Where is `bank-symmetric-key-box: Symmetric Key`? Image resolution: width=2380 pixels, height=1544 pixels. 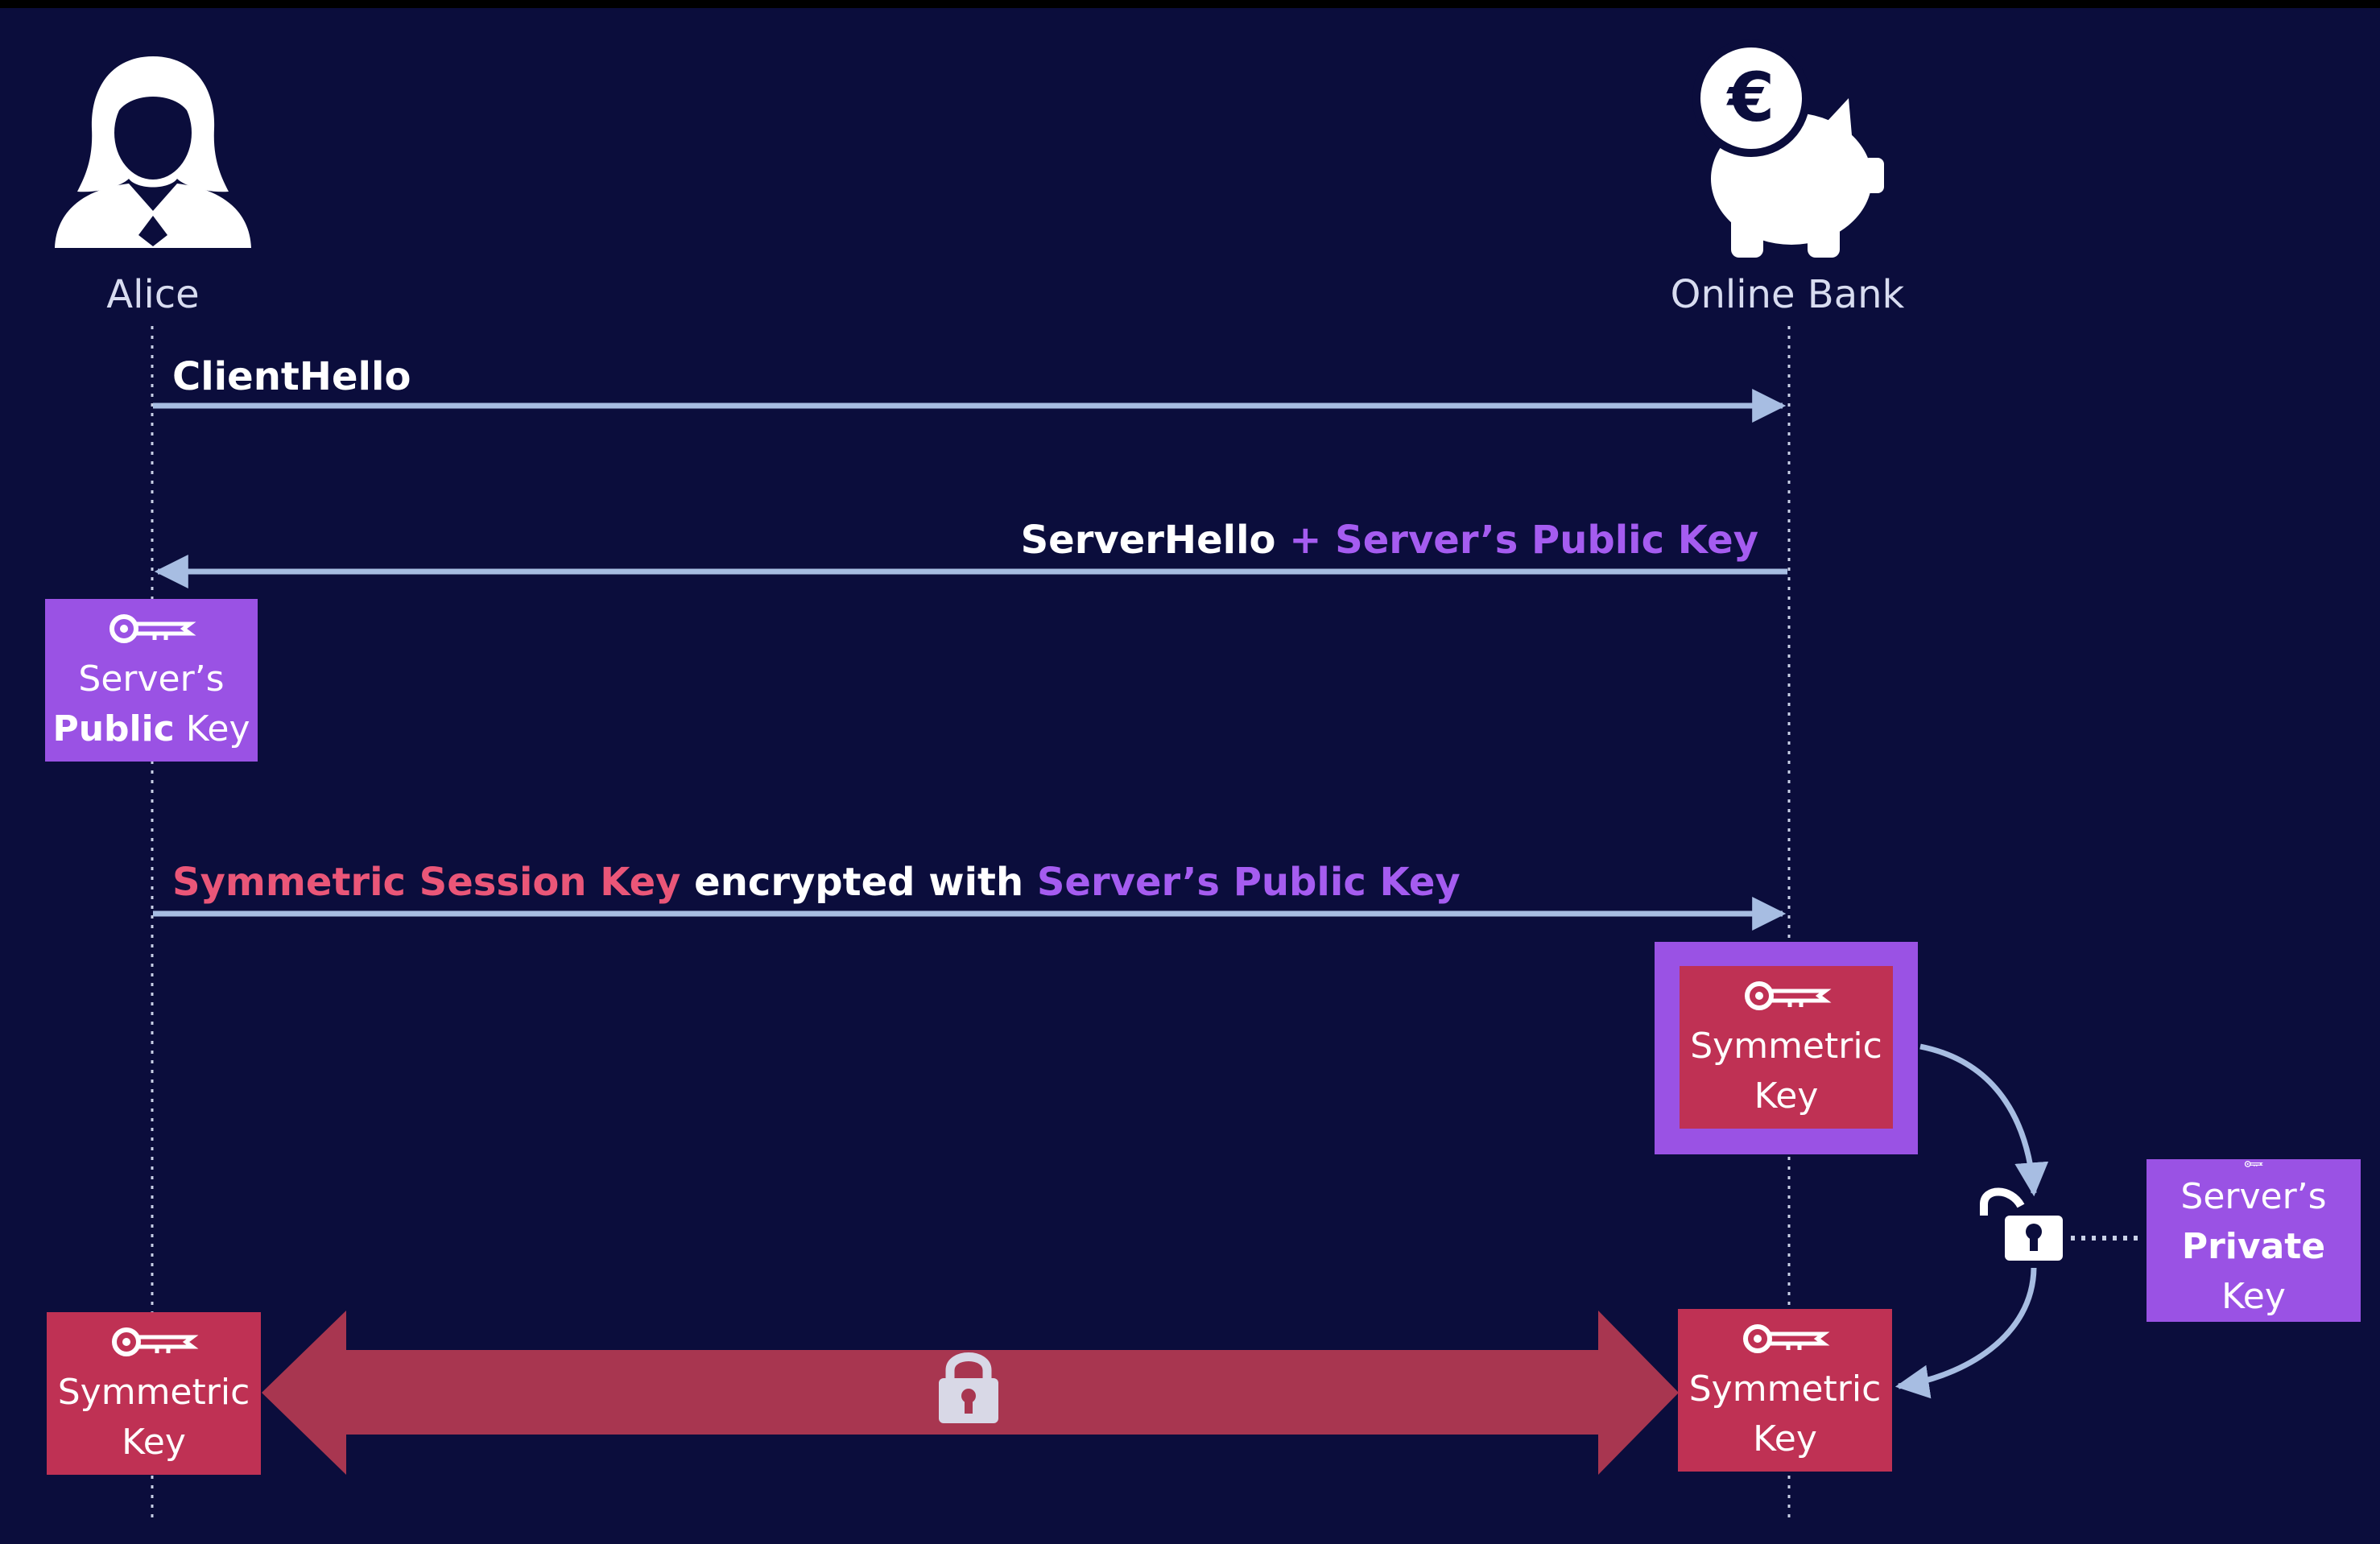 bank-symmetric-key-box: Symmetric Key is located at coordinates (1785, 1390).